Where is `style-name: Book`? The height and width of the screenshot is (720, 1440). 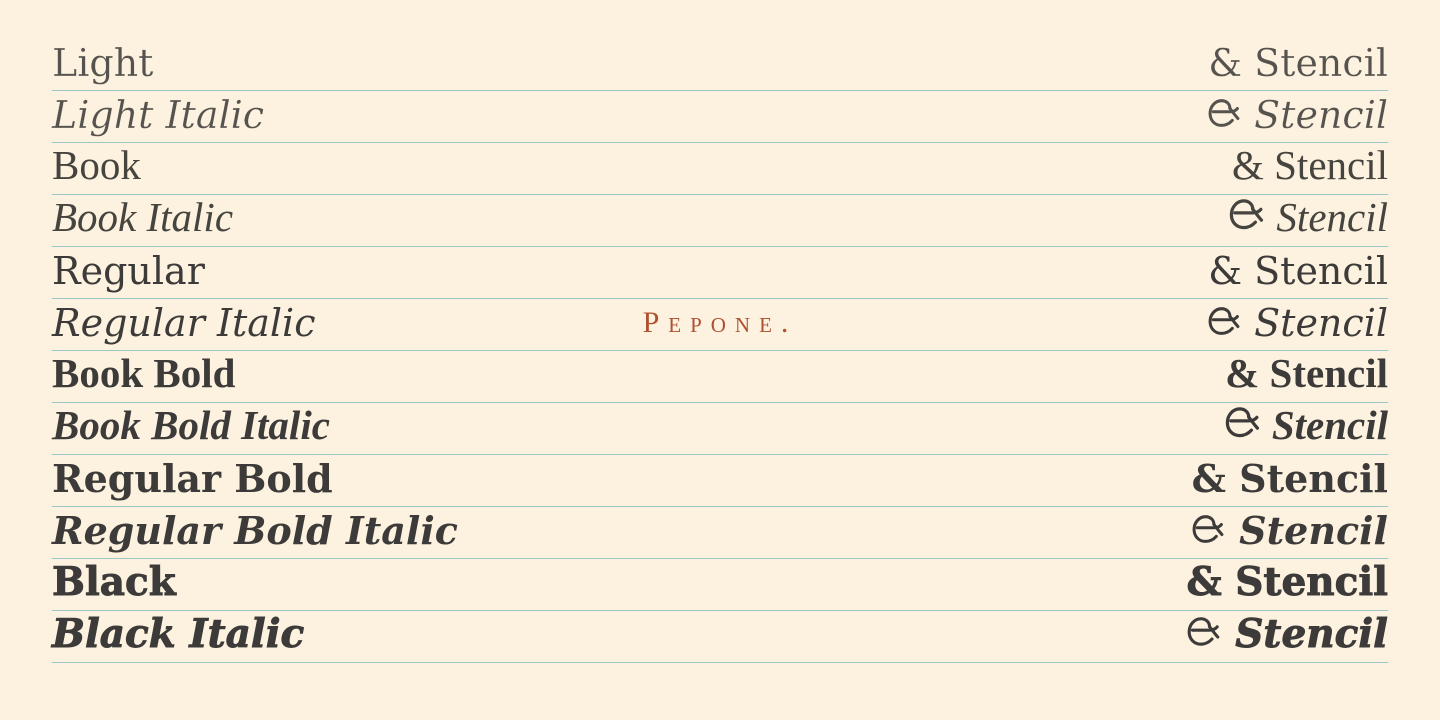 style-name: Book is located at coordinates (96, 165).